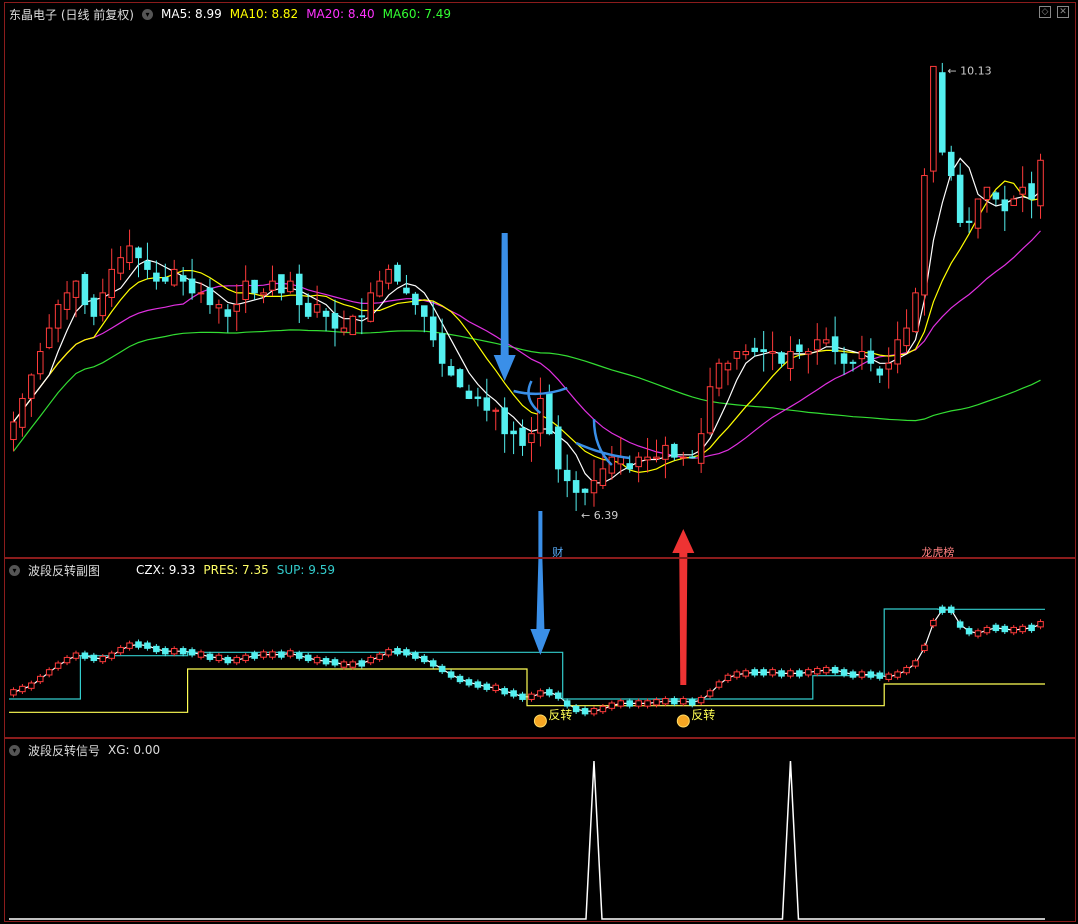 This screenshot has height=924, width=1078. Describe the element at coordinates (527, 390) in the screenshot. I see `ma60-line` at that location.